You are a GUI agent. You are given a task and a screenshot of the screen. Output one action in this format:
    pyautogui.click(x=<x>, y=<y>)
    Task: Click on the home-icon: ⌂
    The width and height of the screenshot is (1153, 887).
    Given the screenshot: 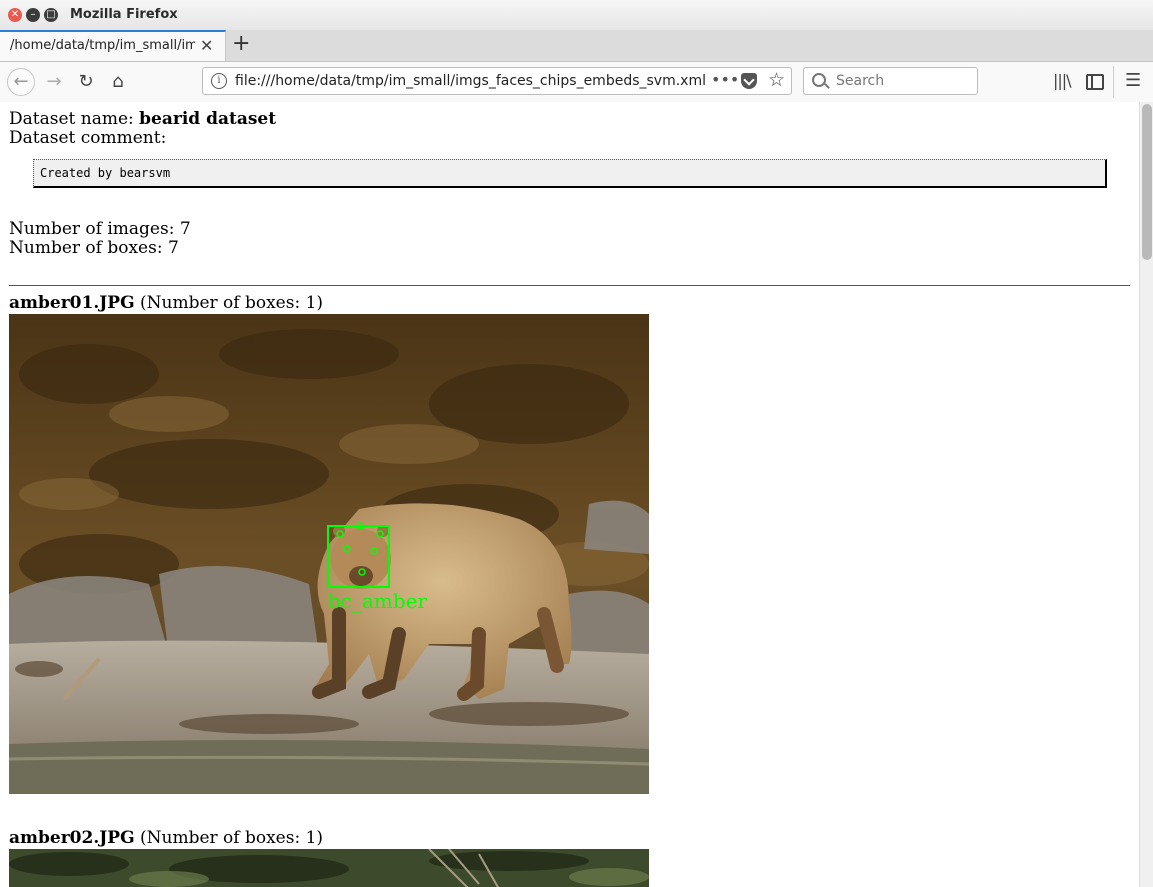 What is the action you would take?
    pyautogui.click(x=118, y=82)
    